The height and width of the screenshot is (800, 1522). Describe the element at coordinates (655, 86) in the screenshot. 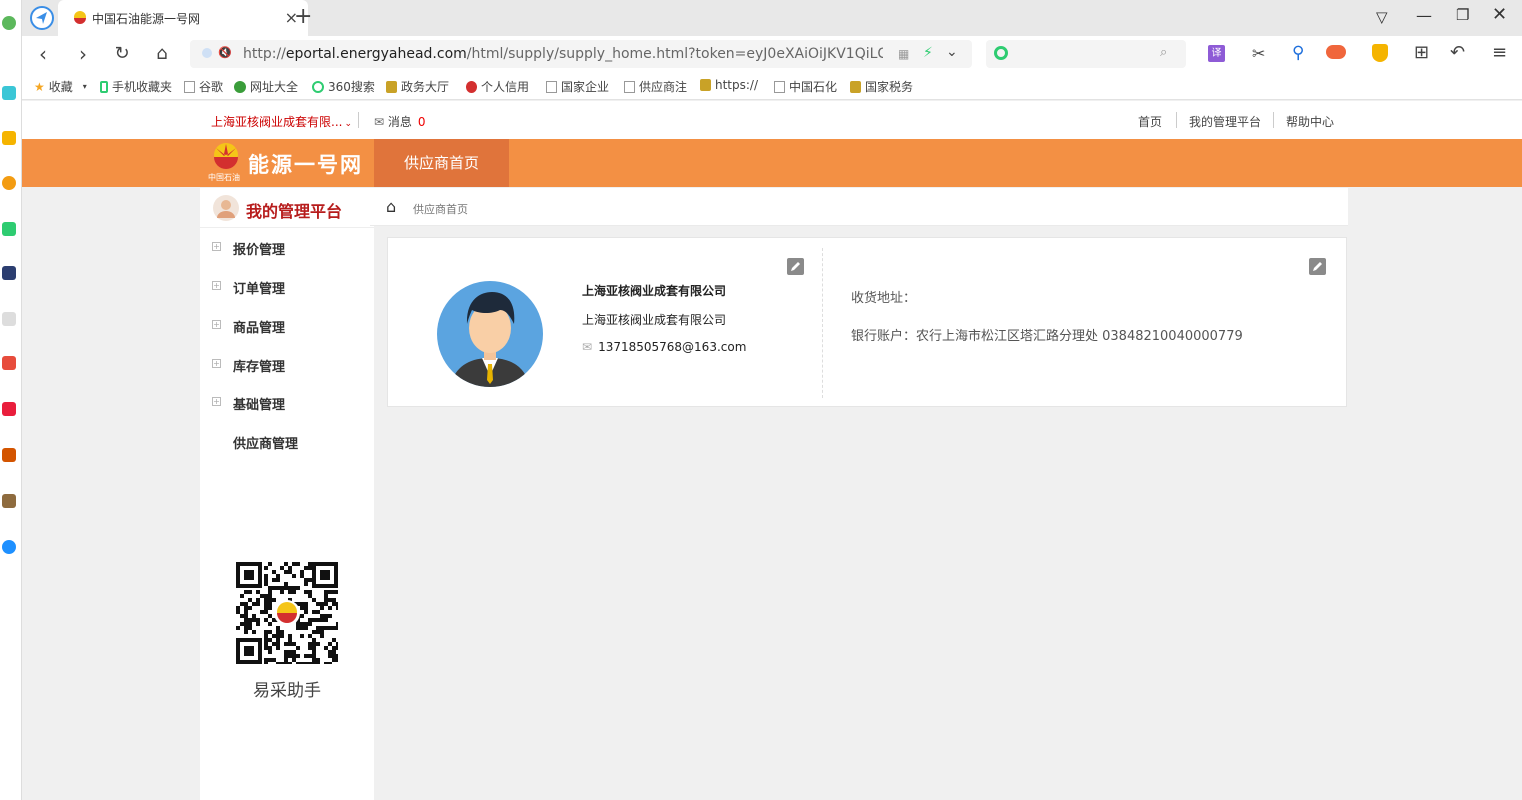

I see `bookmark-item: 供应商注` at that location.